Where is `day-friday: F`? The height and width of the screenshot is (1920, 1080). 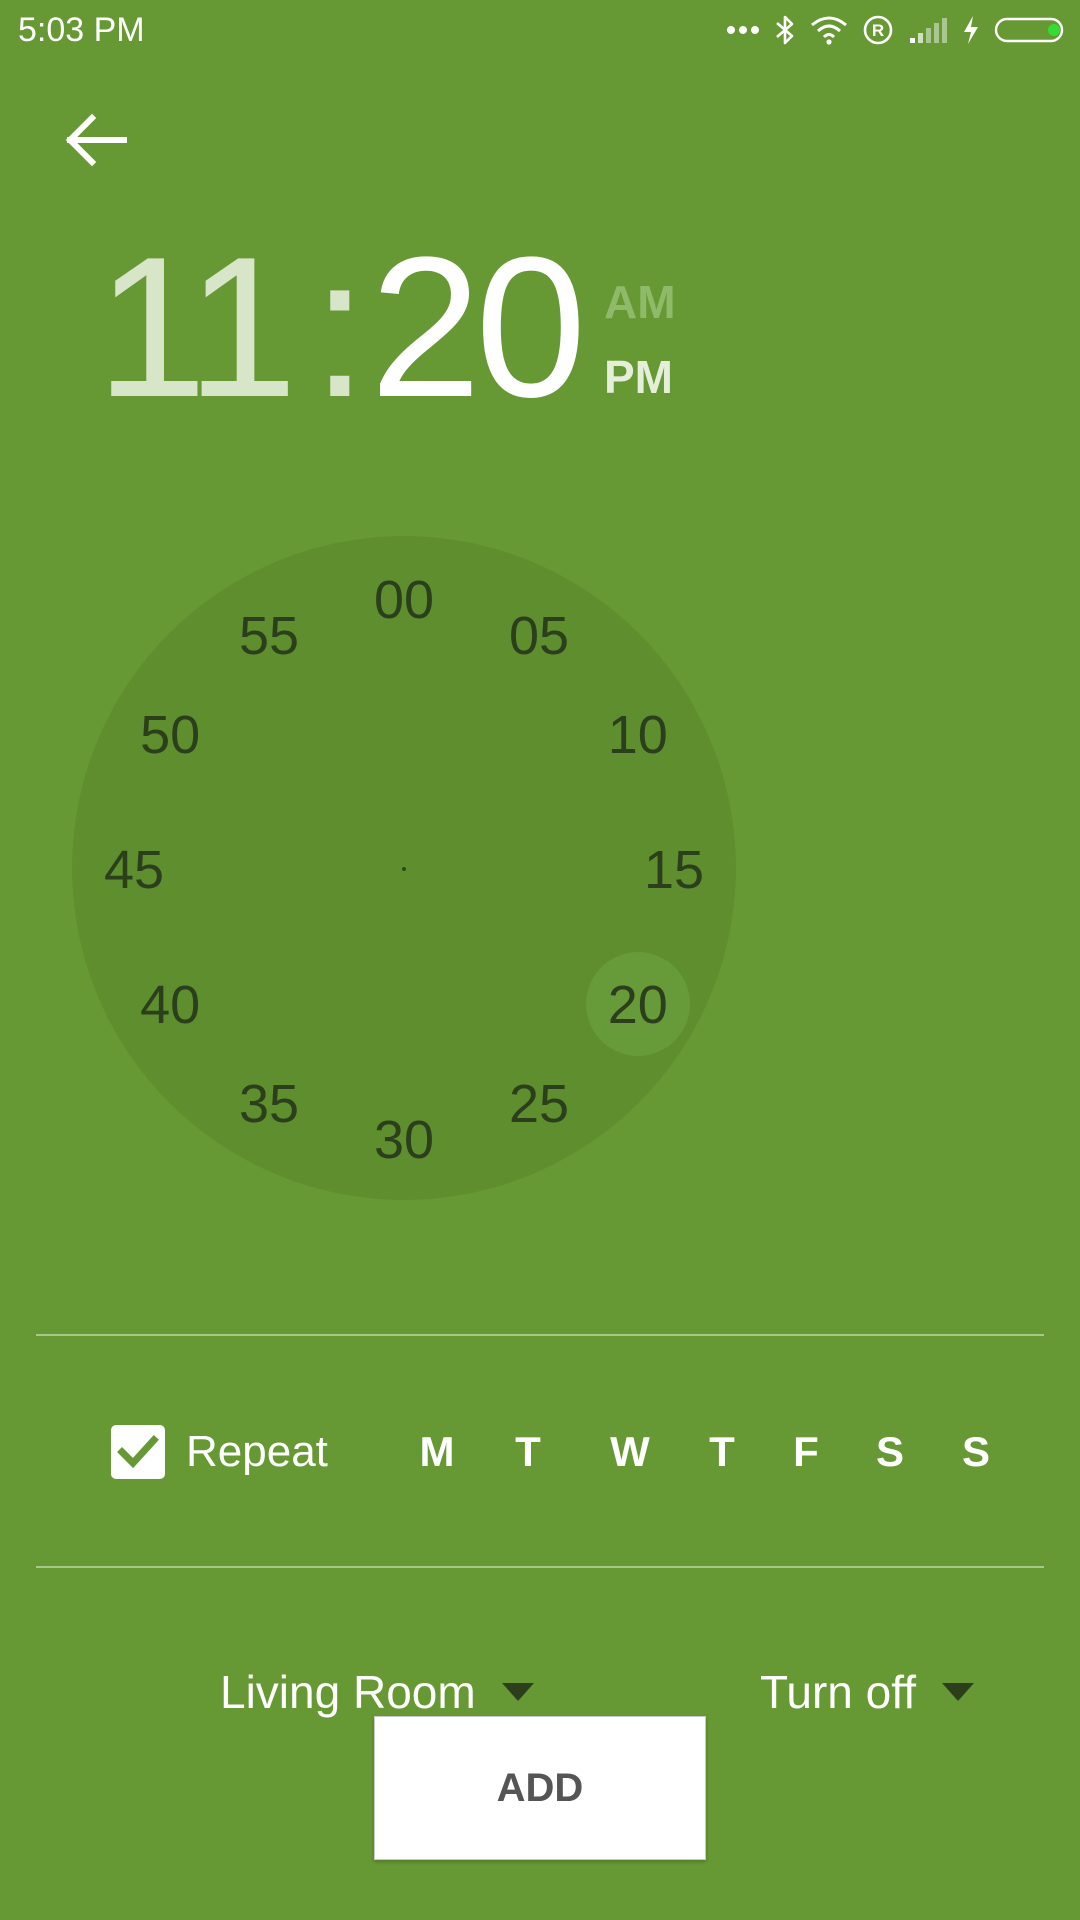 day-friday: F is located at coordinates (806, 1452).